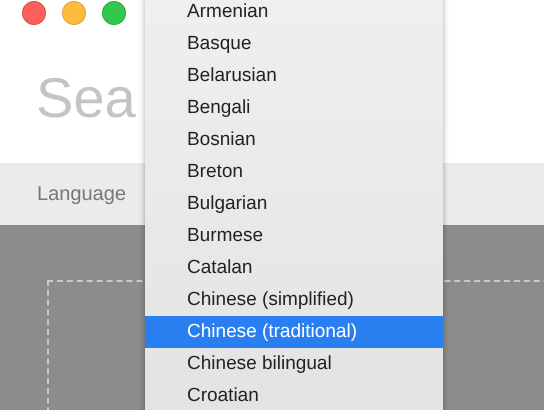 Image resolution: width=544 pixels, height=410 pixels. What do you see at coordinates (294, 332) in the screenshot?
I see `menu-item: Chinese (traditional)` at bounding box center [294, 332].